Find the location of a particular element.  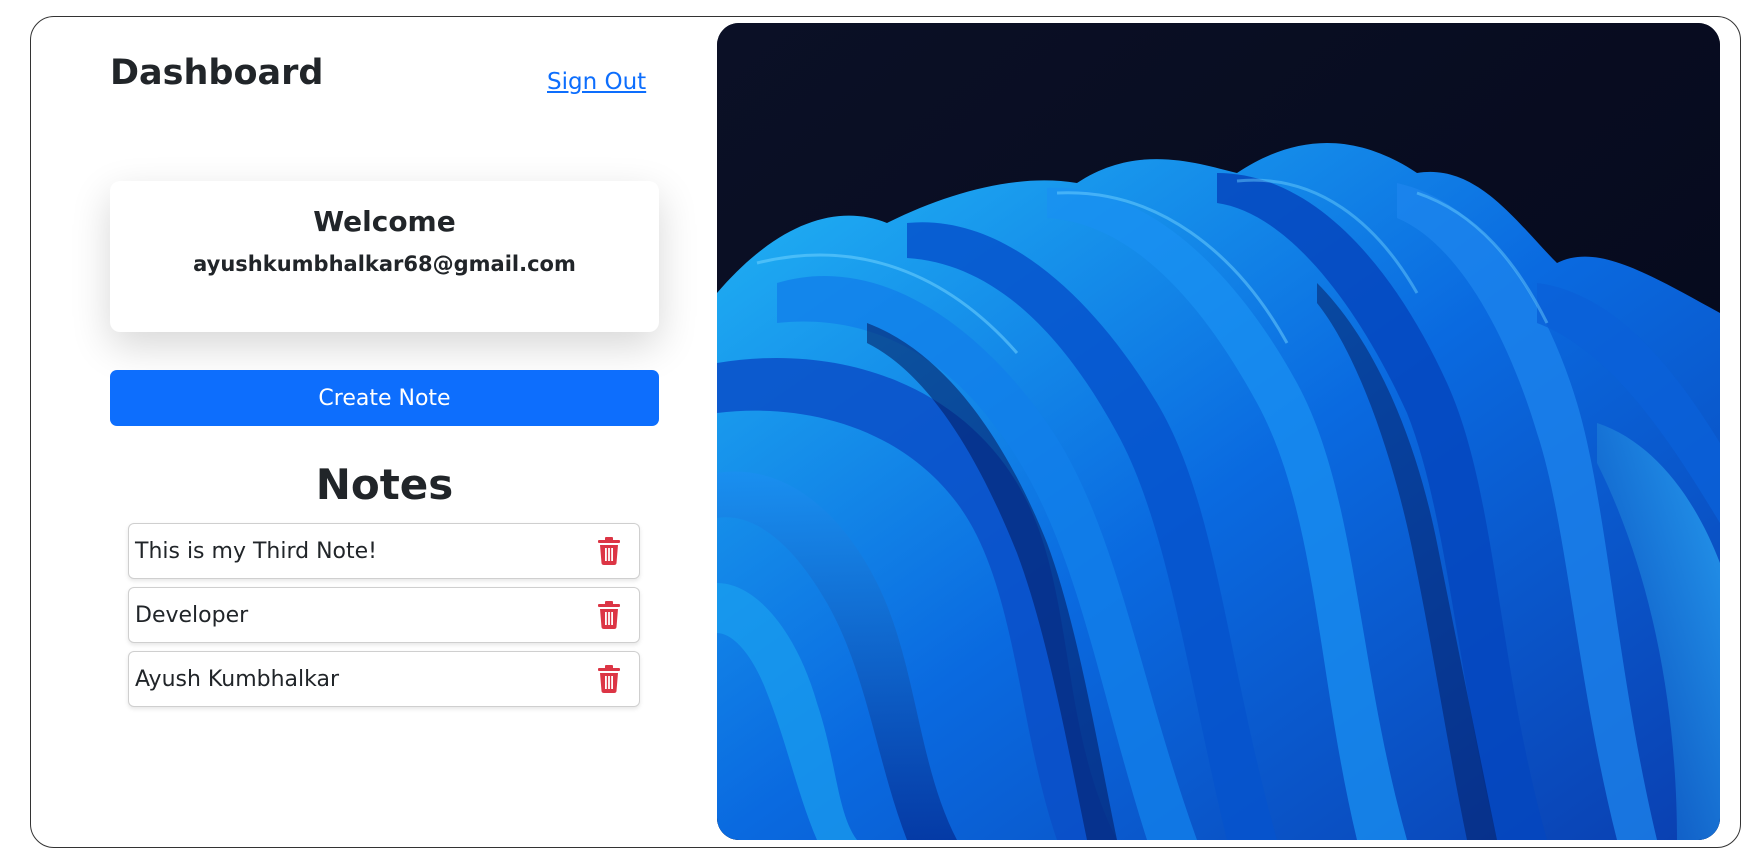

welcome-card: Welcome ayushkumbhalkar68@gmail.com is located at coordinates (384, 256).